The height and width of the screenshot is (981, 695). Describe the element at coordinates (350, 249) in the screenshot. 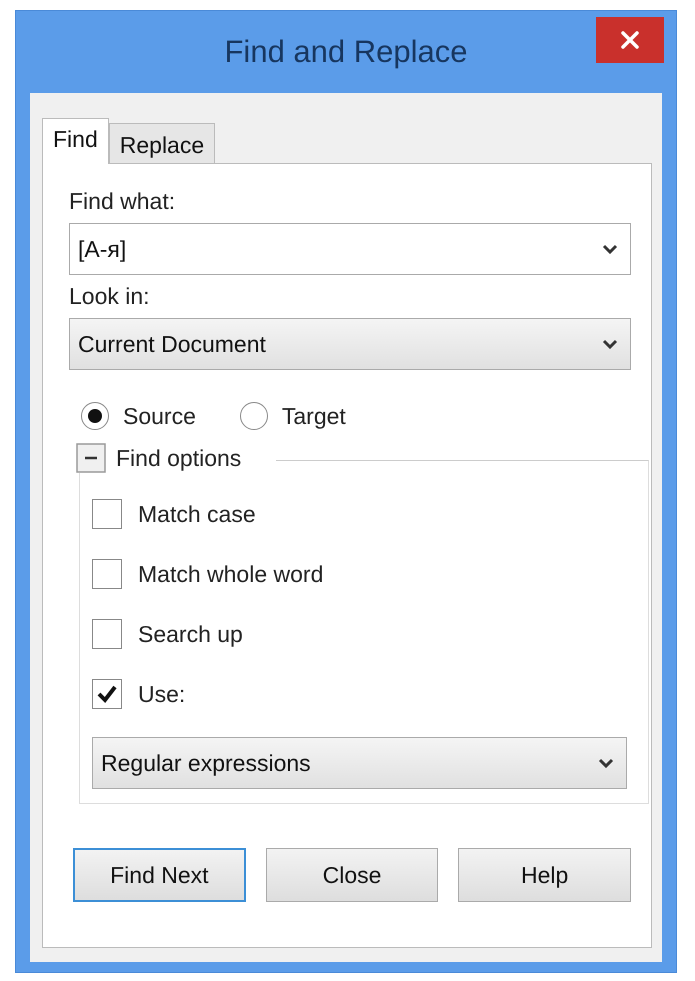

I see `find-what-combobox: [A-я]` at that location.